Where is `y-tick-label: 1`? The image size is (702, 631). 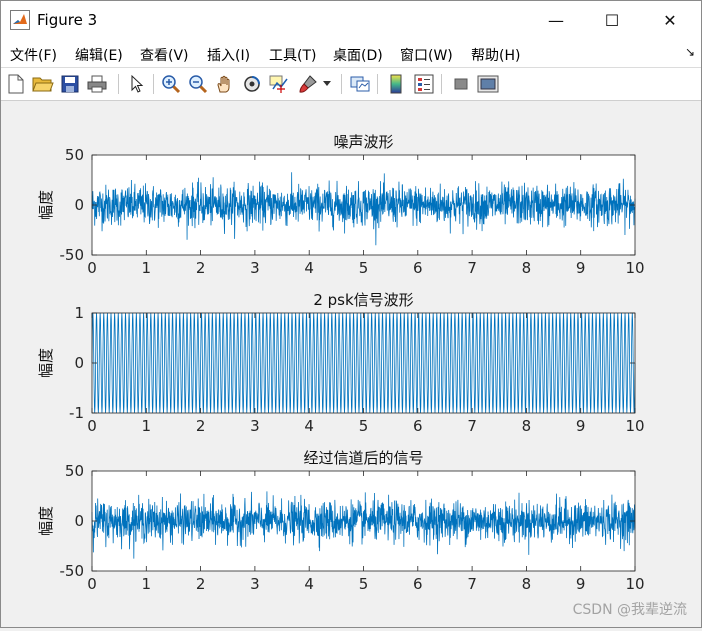 y-tick-label: 1 is located at coordinates (79, 313).